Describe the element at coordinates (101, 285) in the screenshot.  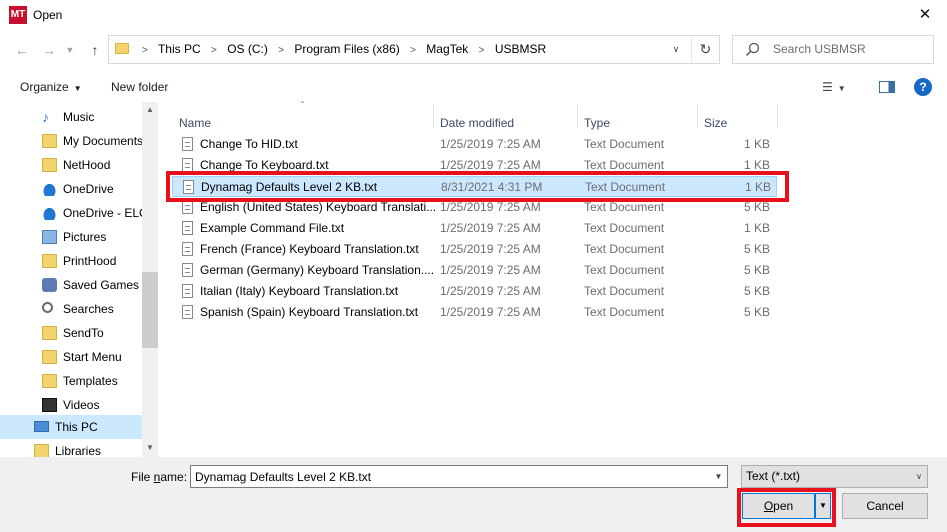
I see `nav-item-label: Saved Games` at that location.